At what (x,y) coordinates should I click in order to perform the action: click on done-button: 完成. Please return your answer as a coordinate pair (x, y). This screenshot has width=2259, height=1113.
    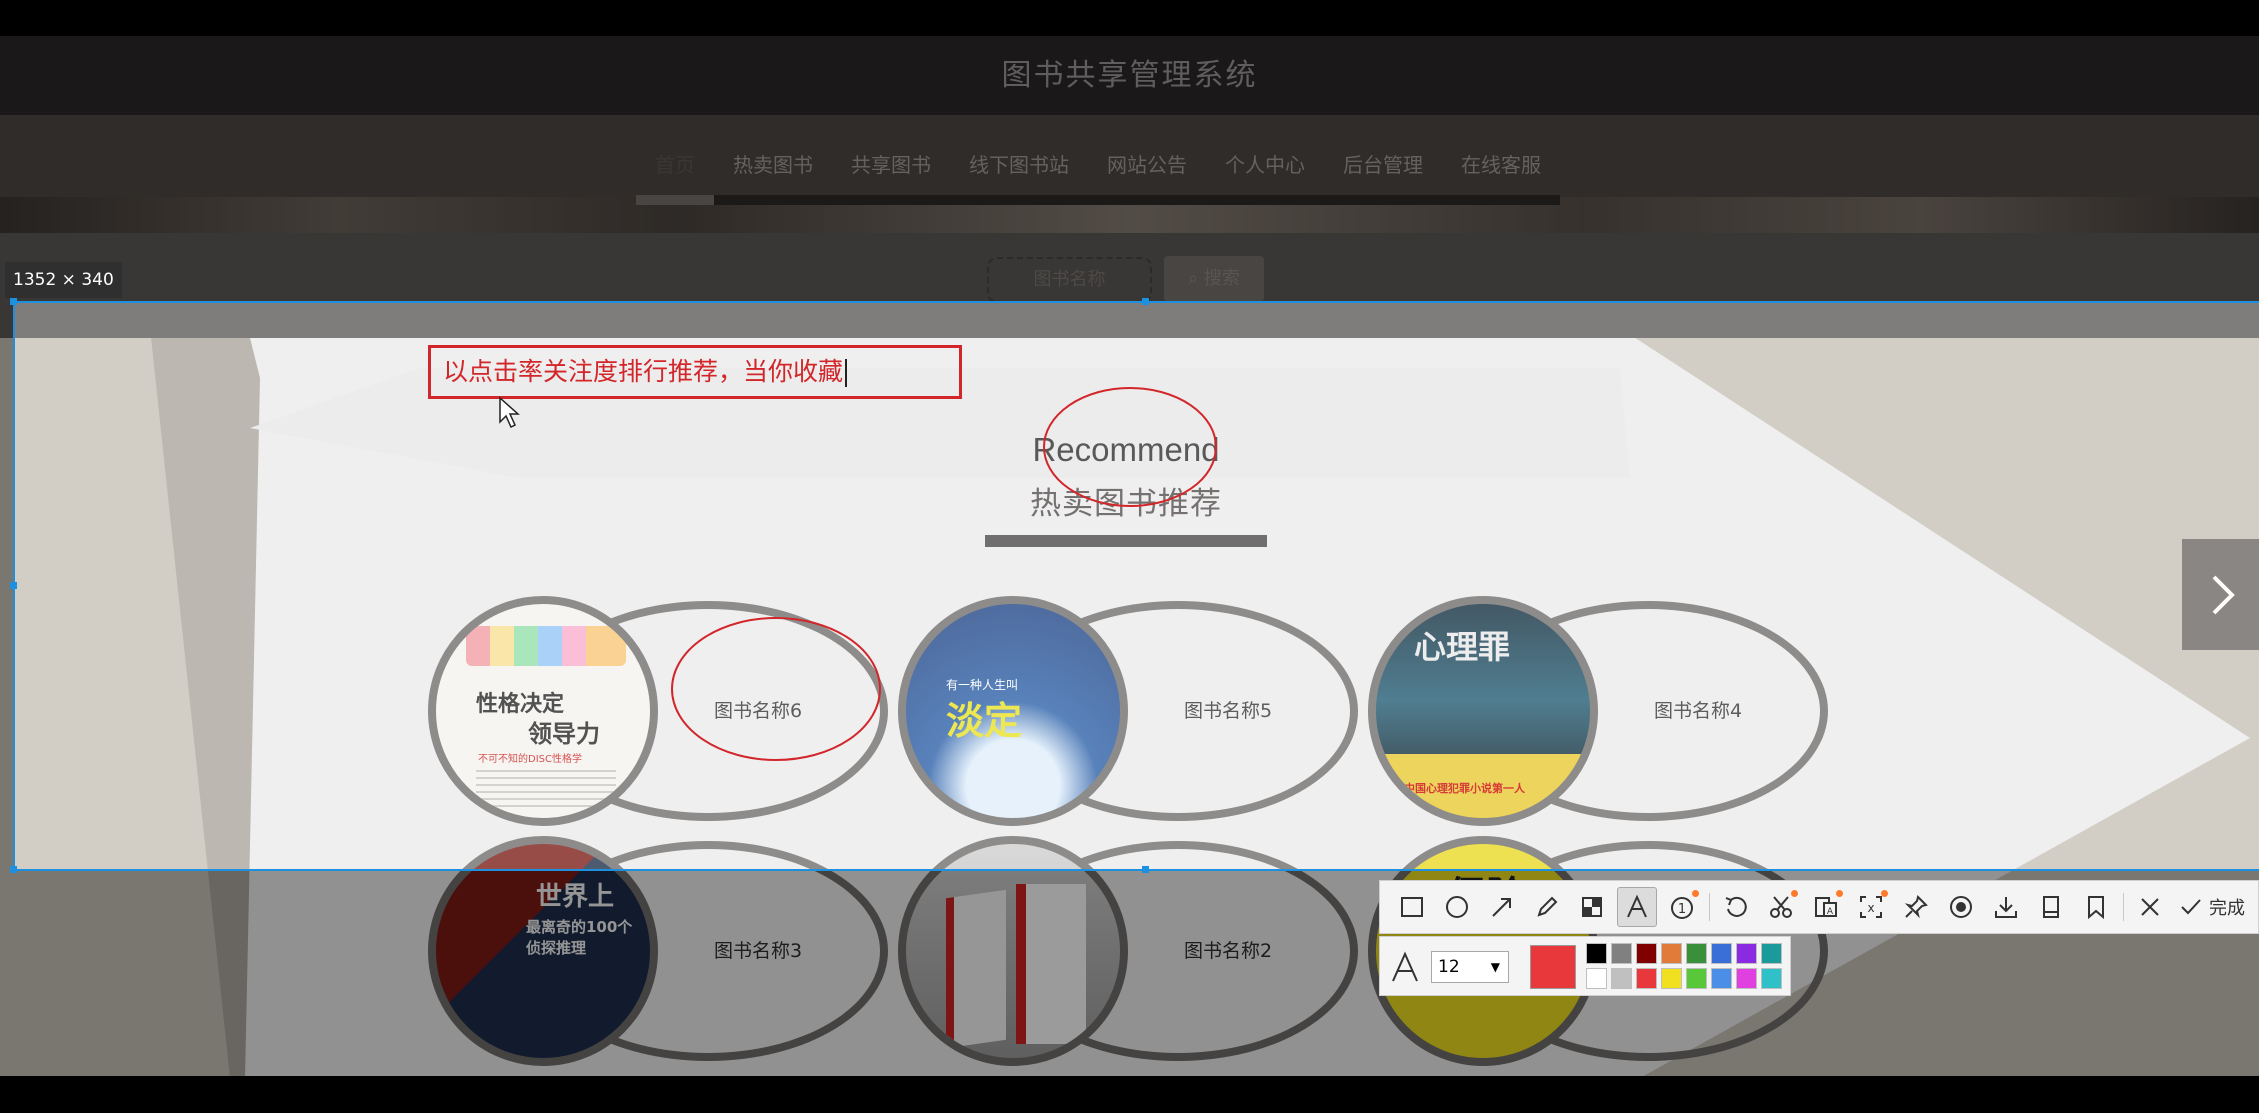
    Looking at the image, I should click on (2212, 907).